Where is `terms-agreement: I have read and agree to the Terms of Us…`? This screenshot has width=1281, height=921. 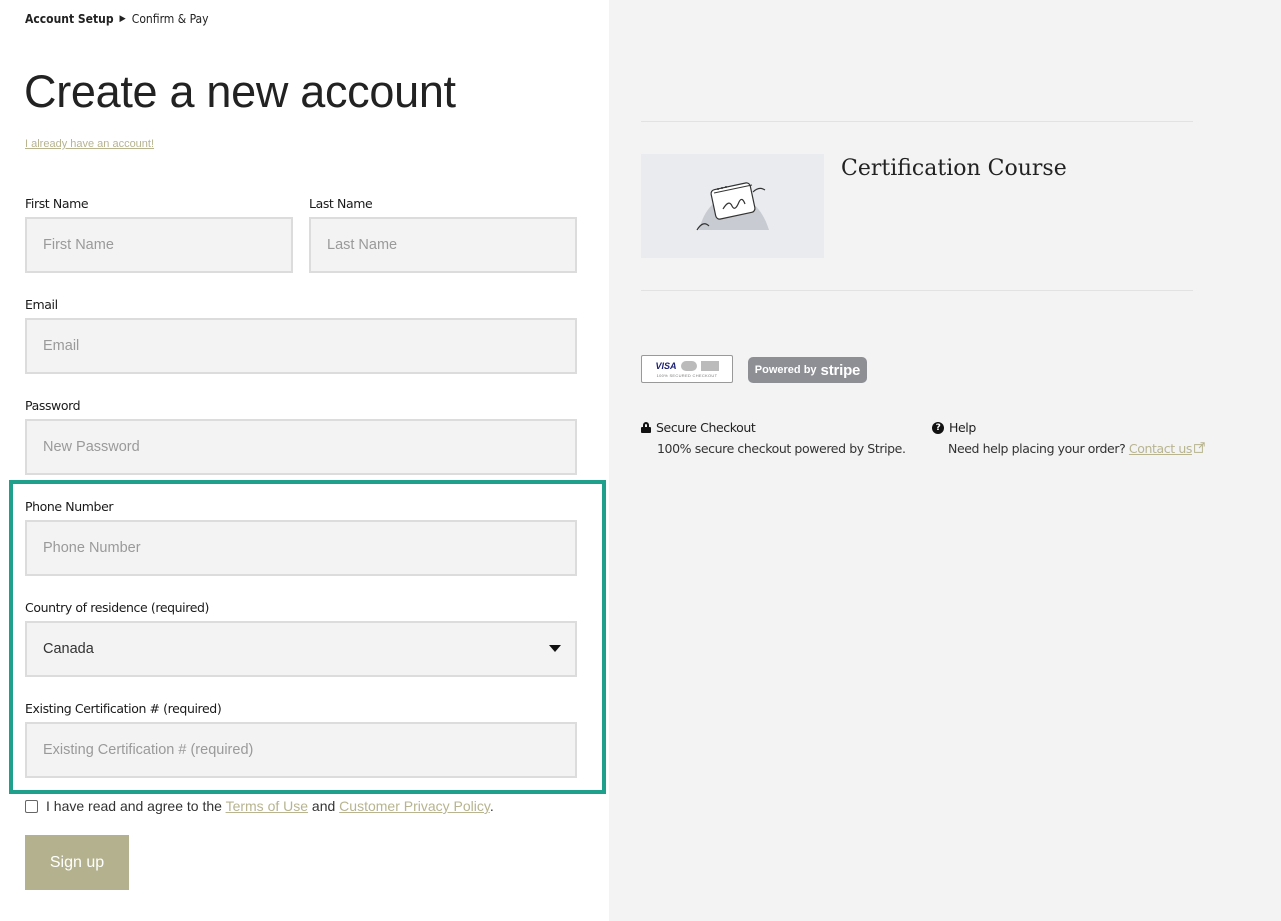 terms-agreement: I have read and agree to the Terms of Us… is located at coordinates (259, 806).